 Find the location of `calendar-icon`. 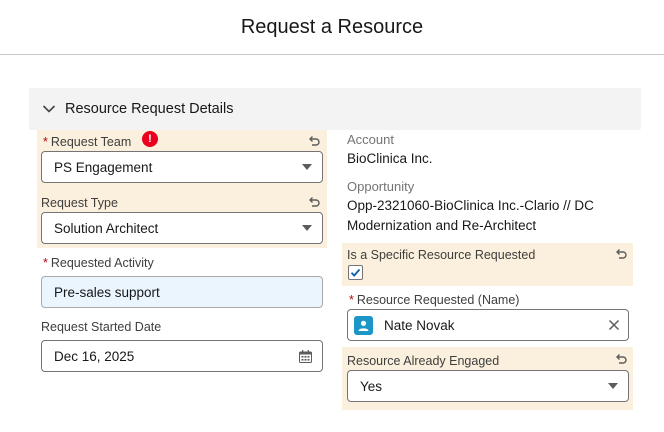

calendar-icon is located at coordinates (305, 356).